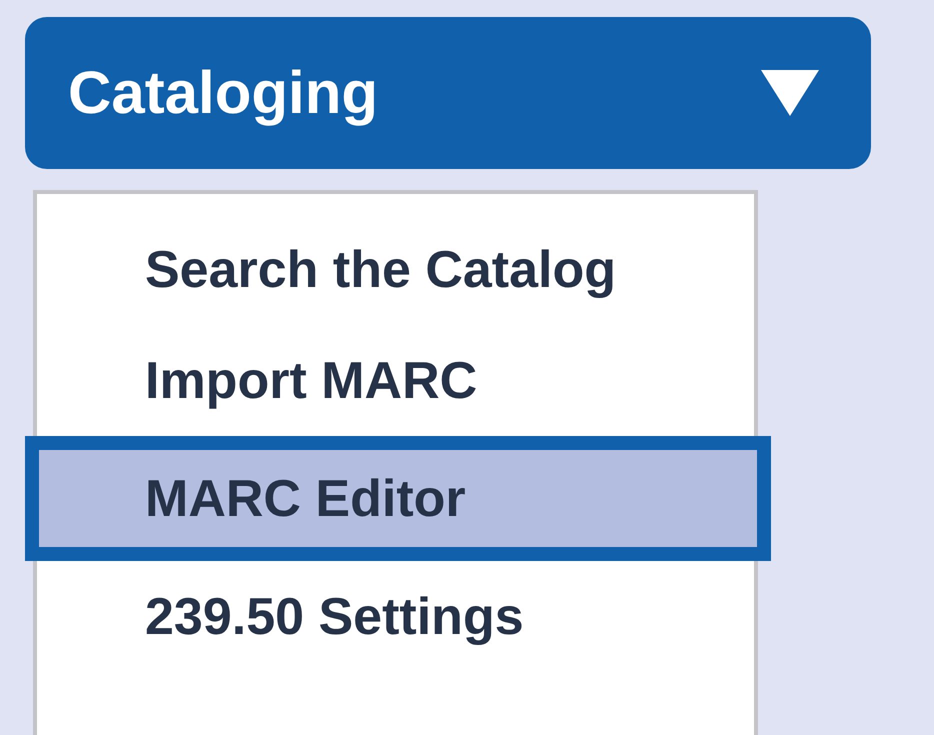 The width and height of the screenshot is (934, 735). What do you see at coordinates (395, 380) in the screenshot?
I see `menu-item: Import MARC` at bounding box center [395, 380].